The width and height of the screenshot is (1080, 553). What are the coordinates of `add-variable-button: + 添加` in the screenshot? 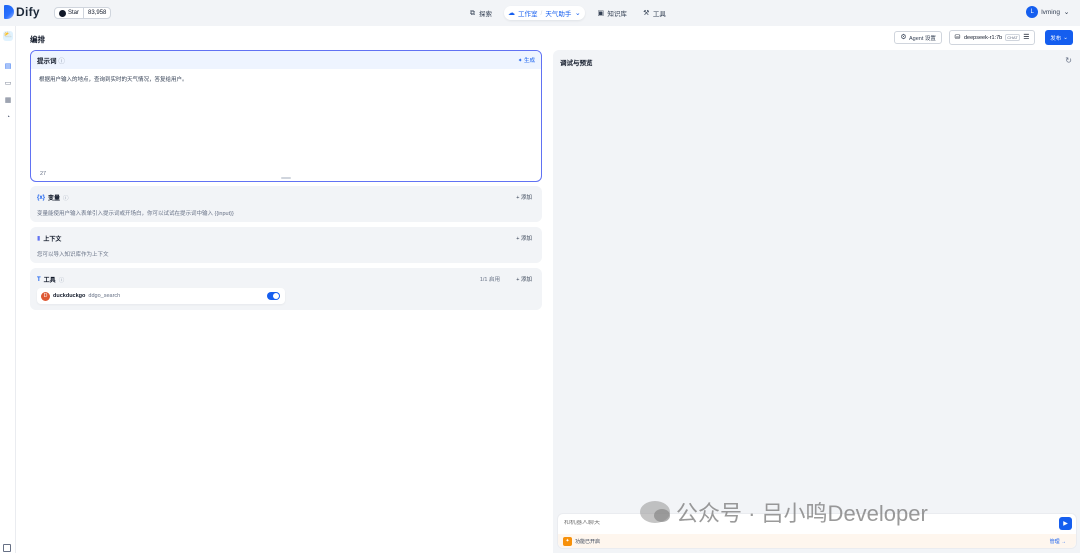 It's located at (524, 197).